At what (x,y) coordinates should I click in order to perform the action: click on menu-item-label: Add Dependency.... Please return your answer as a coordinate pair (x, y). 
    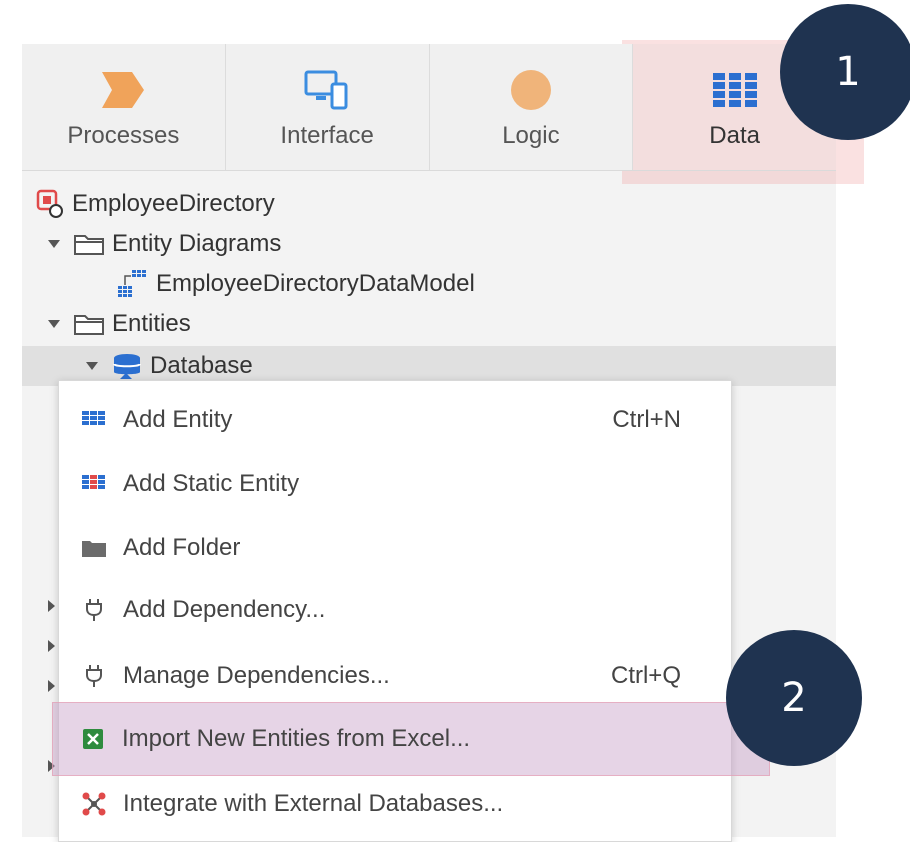
    Looking at the image, I should click on (224, 609).